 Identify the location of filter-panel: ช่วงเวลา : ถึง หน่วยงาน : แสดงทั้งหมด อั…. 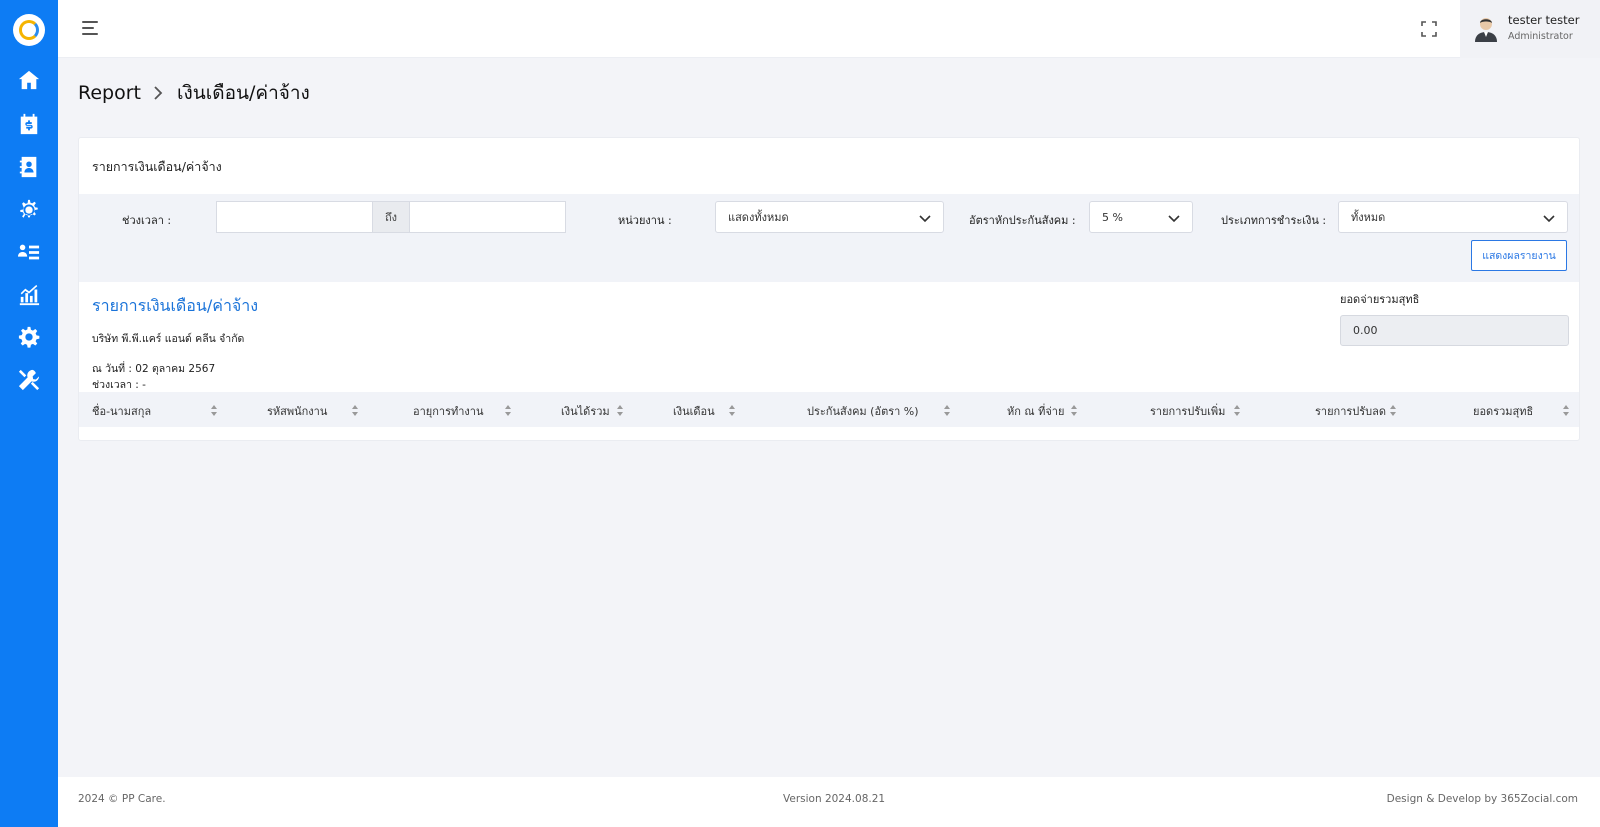
(829, 238).